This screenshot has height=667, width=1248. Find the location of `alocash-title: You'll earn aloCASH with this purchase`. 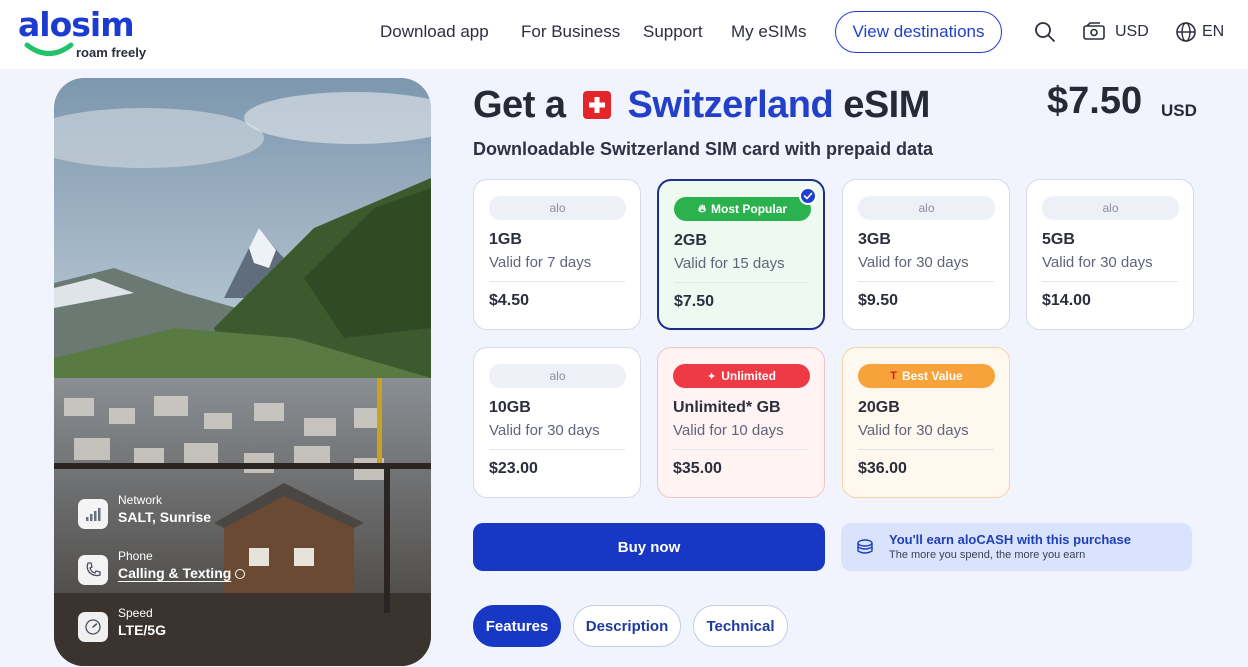

alocash-title: You'll earn aloCASH with this purchase is located at coordinates (1010, 539).